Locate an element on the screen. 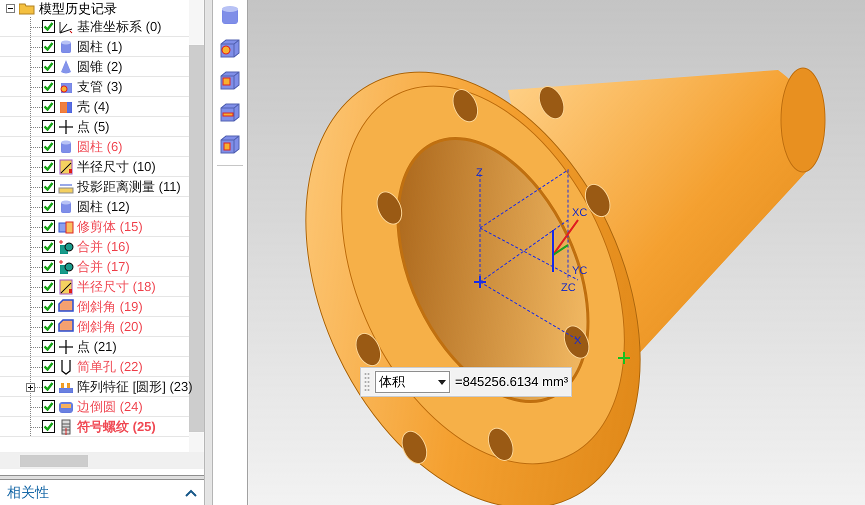 The image size is (865, 505). axis-label: YC is located at coordinates (580, 271).